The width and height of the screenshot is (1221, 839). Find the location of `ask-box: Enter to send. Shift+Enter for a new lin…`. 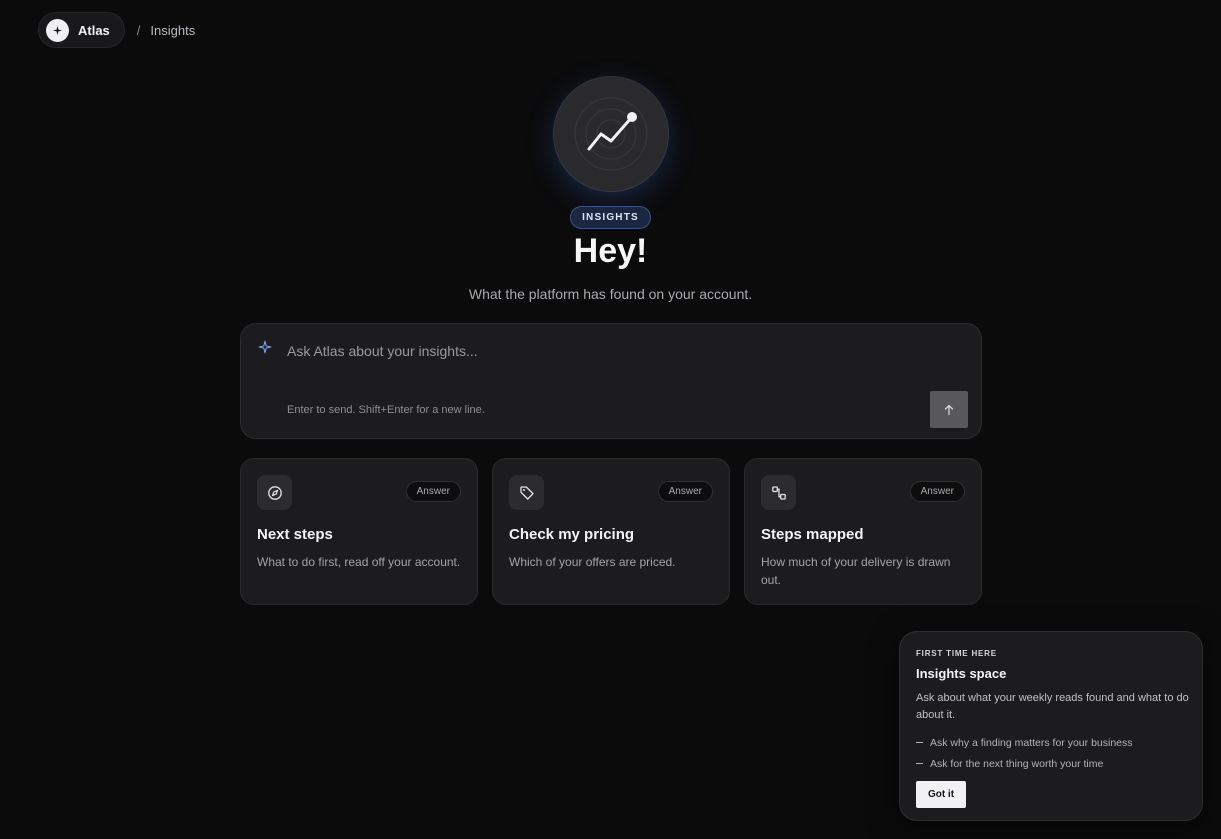

ask-box: Enter to send. Shift+Enter for a new lin… is located at coordinates (611, 381).